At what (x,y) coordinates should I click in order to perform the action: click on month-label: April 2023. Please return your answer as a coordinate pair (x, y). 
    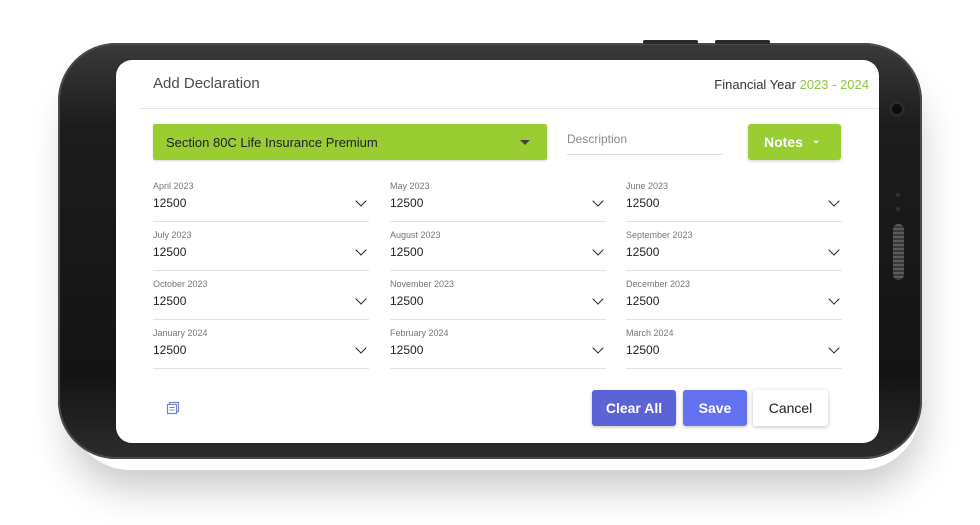
    Looking at the image, I should click on (173, 186).